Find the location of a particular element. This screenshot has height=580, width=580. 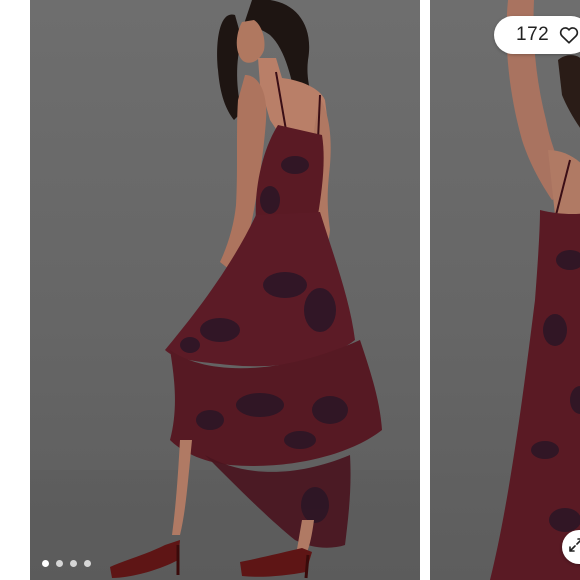

like-button: 172 is located at coordinates (537, 35).